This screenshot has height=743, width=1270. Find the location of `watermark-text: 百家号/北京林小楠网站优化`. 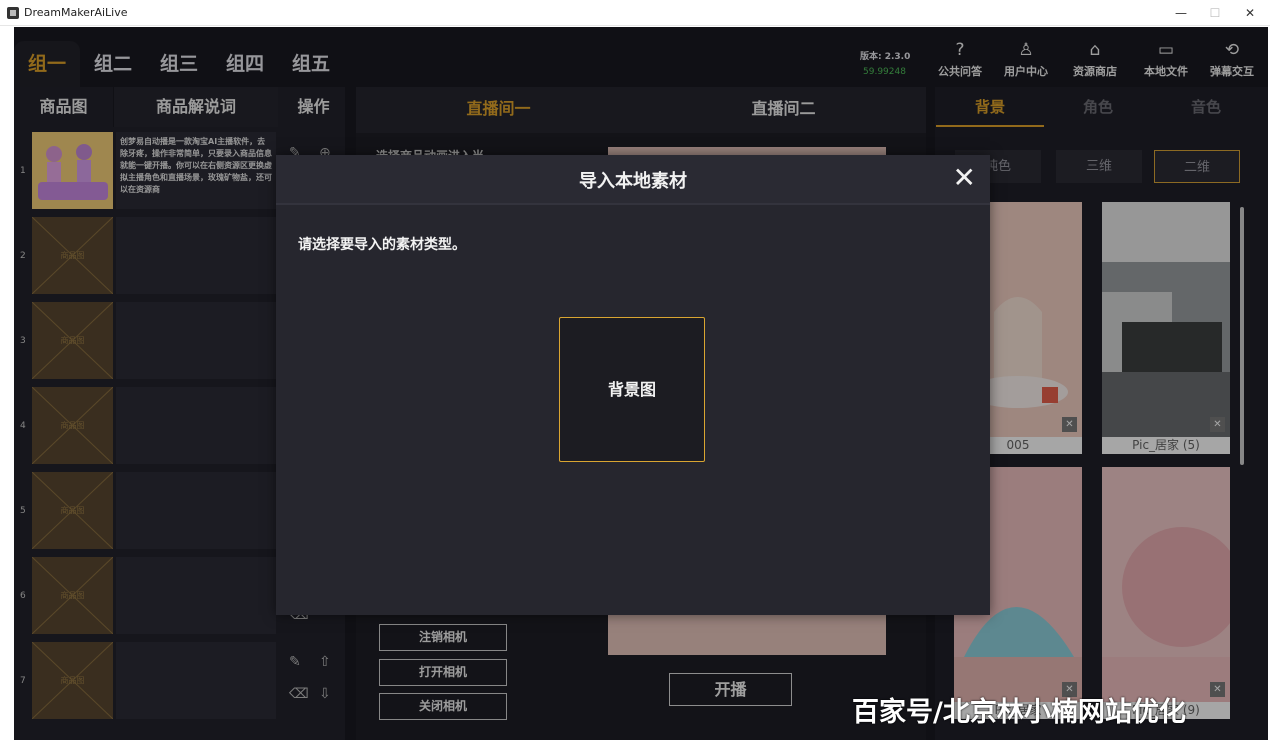

watermark-text: 百家号/北京林小楠网站优化 is located at coordinates (1019, 712).